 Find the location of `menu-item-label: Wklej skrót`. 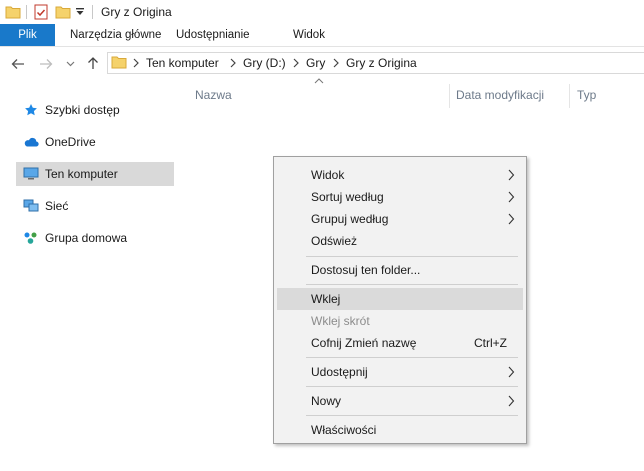

menu-item-label: Wklej skrót is located at coordinates (340, 321).